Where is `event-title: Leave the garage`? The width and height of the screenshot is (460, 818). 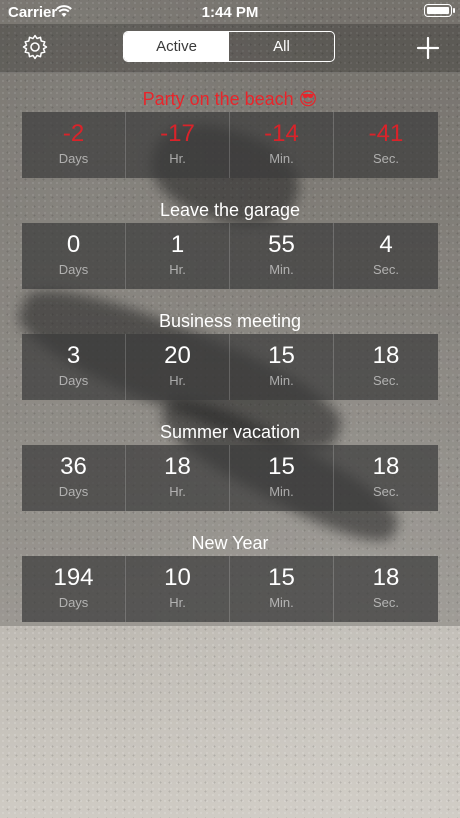 event-title: Leave the garage is located at coordinates (230, 210).